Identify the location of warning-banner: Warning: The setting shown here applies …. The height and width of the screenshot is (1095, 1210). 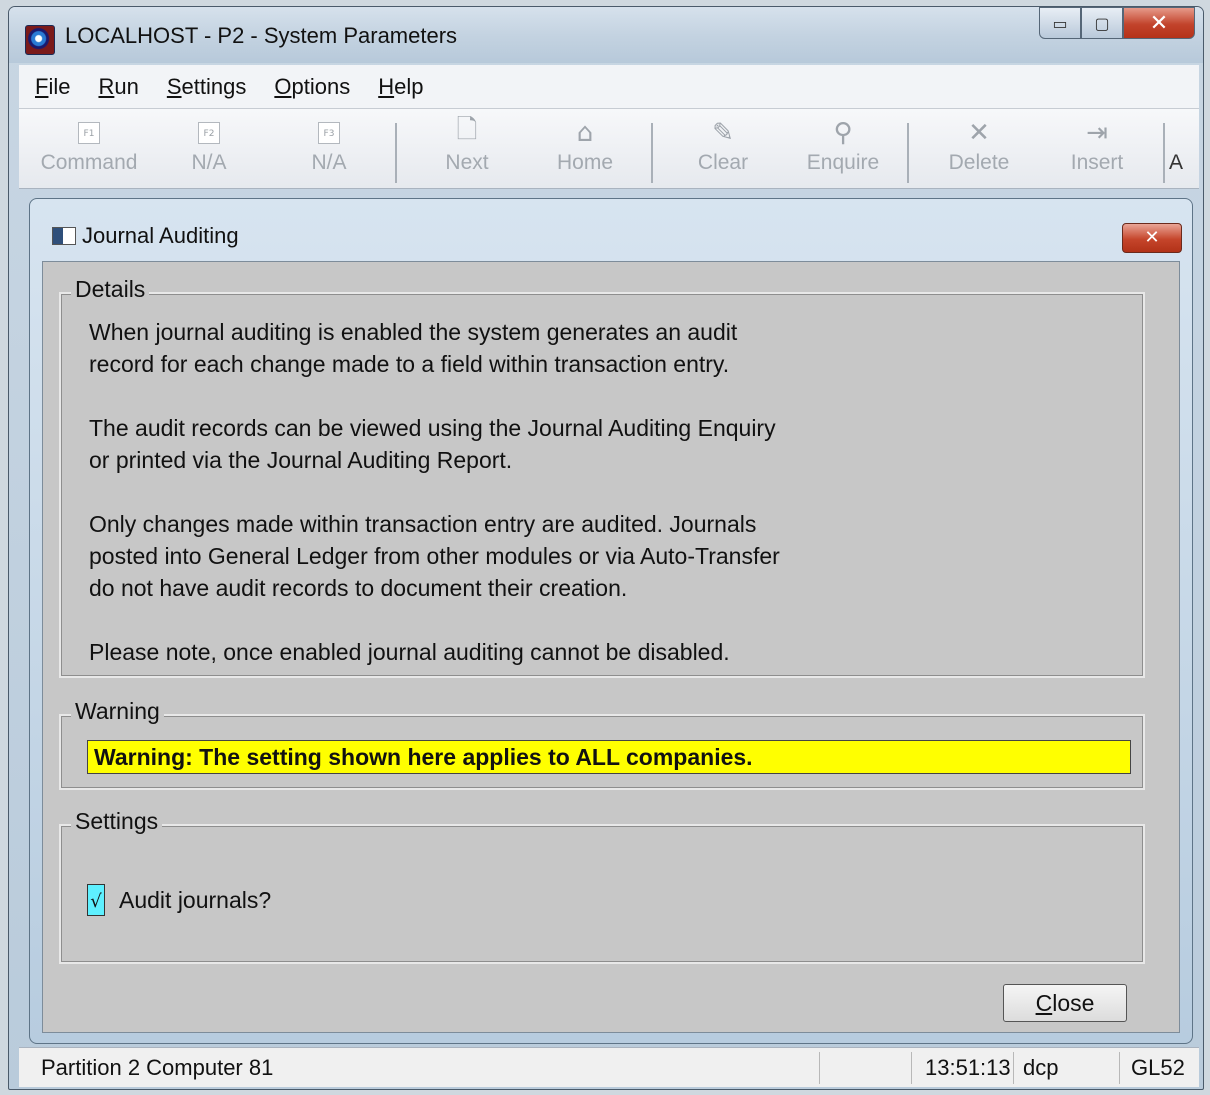
(609, 757).